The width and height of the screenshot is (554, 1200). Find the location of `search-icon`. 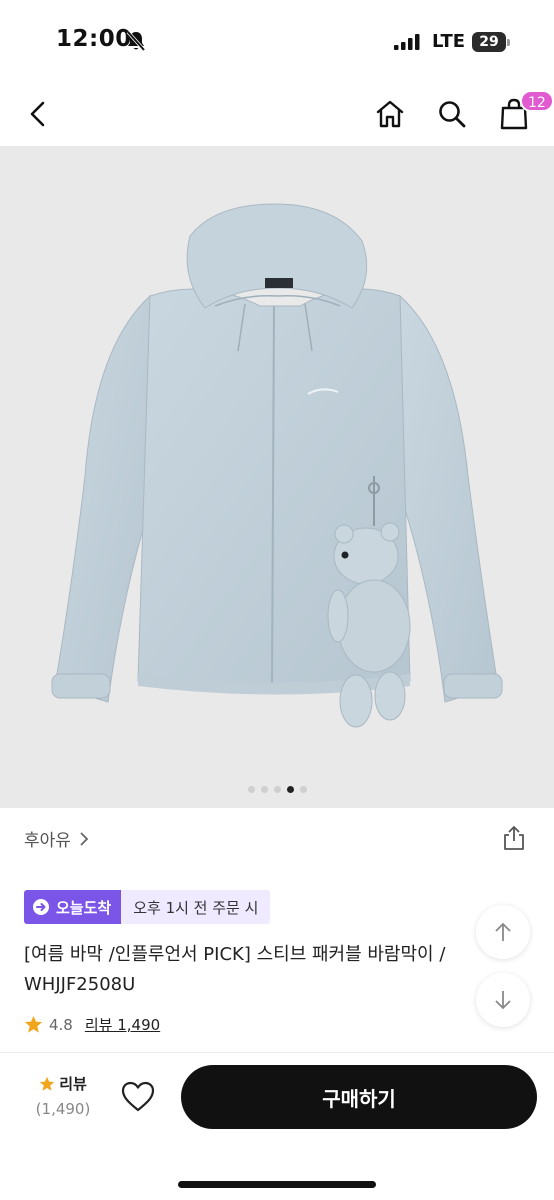

search-icon is located at coordinates (452, 114).